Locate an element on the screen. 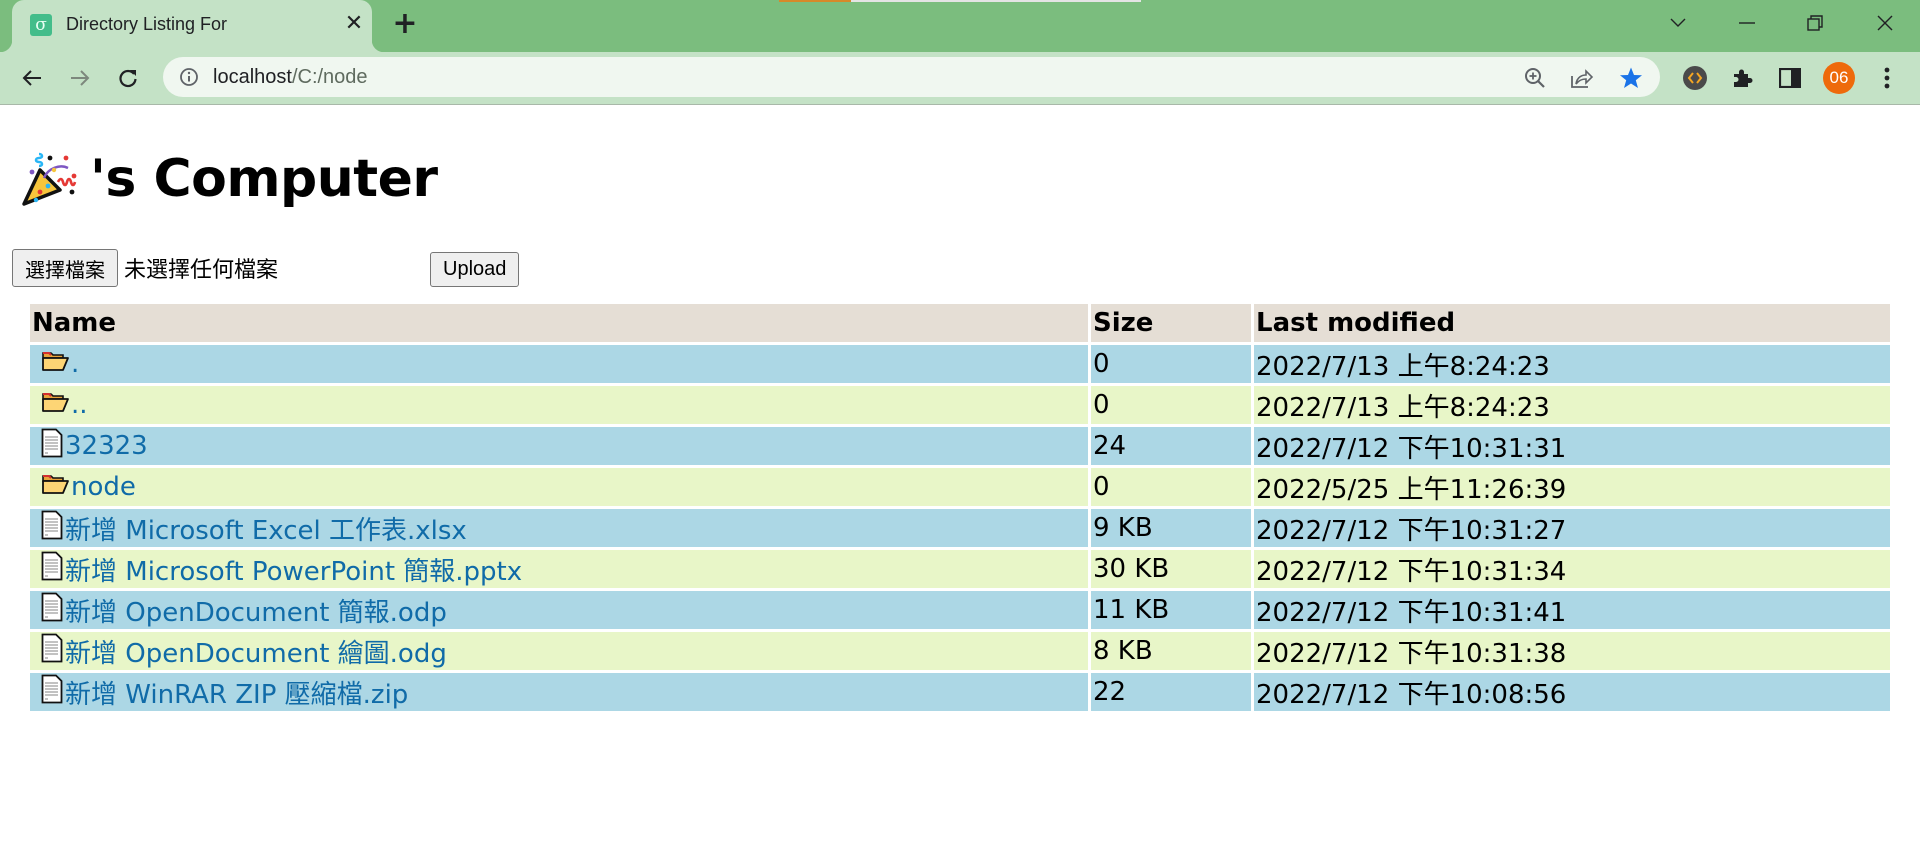 Image resolution: width=1920 pixels, height=856 pixels. table-header-row: Name Size Last modified is located at coordinates (960, 323).